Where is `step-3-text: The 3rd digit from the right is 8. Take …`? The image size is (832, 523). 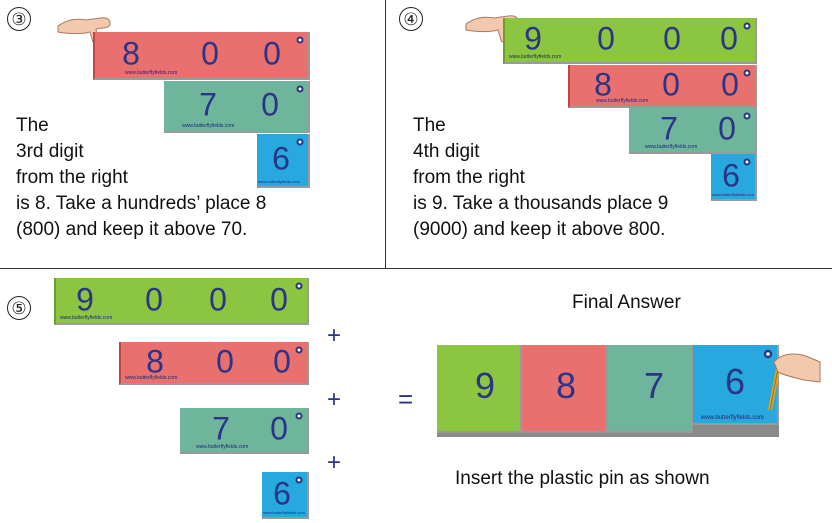 step-3-text: The 3rd digit from the right is 8. Take … is located at coordinates (141, 178).